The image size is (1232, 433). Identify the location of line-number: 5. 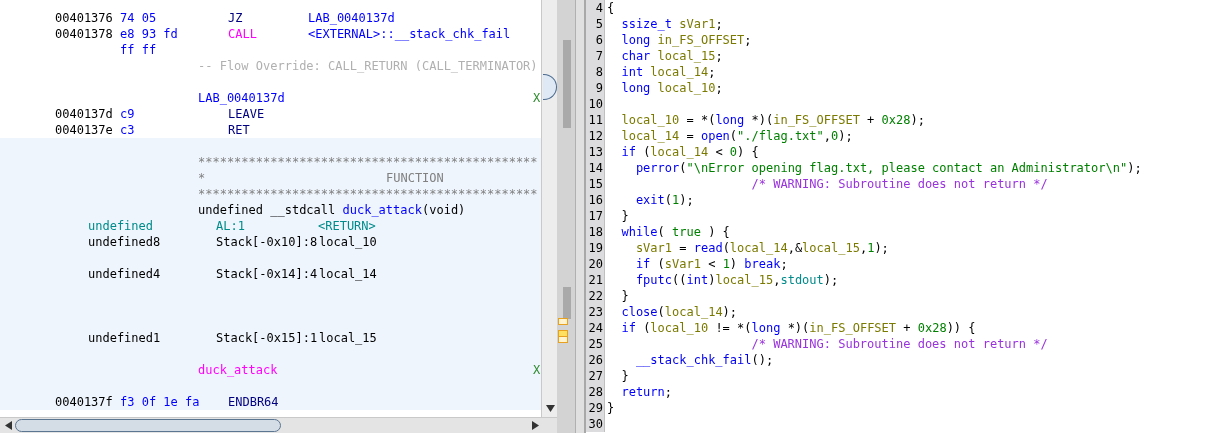
(595, 24).